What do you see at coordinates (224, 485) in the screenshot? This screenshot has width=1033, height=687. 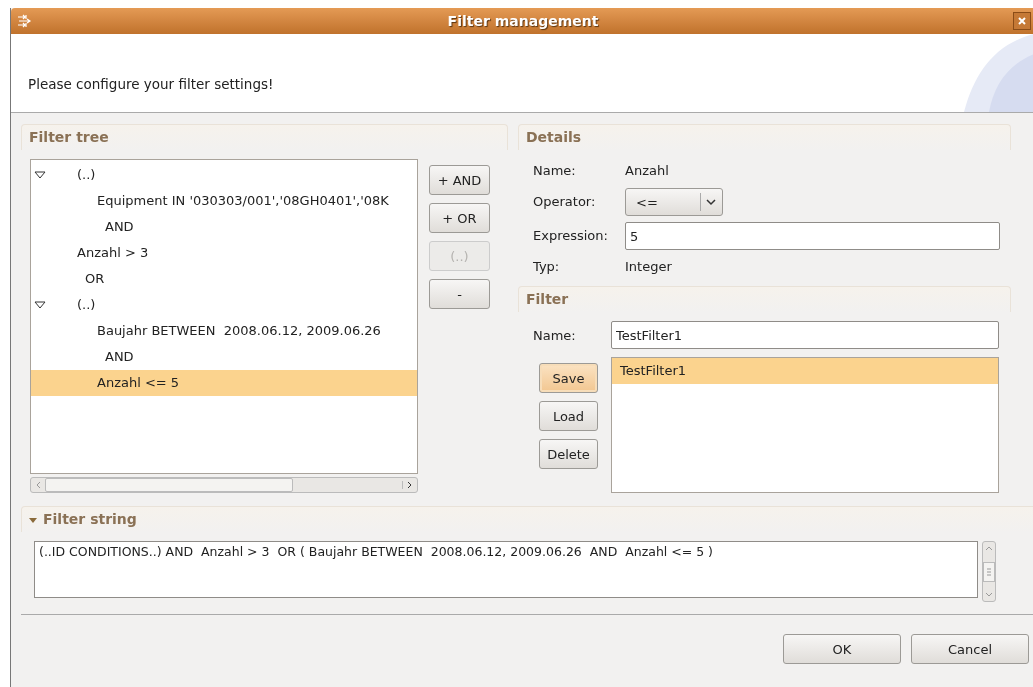 I see `horizontal-scrollbar` at bounding box center [224, 485].